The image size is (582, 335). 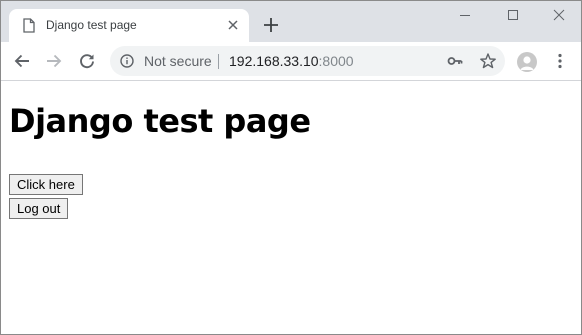 What do you see at coordinates (488, 61) in the screenshot?
I see `star-icon` at bounding box center [488, 61].